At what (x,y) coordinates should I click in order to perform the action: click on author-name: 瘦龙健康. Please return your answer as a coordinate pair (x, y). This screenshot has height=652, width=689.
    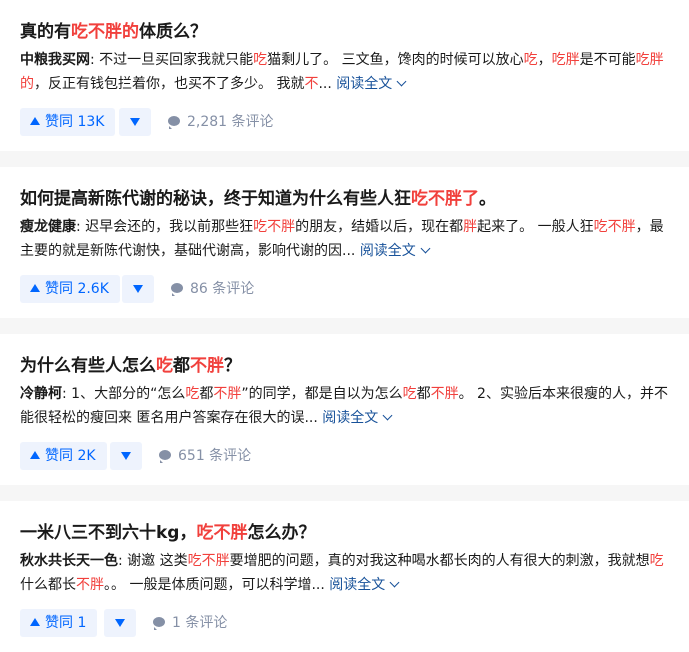
    Looking at the image, I should click on (48, 227).